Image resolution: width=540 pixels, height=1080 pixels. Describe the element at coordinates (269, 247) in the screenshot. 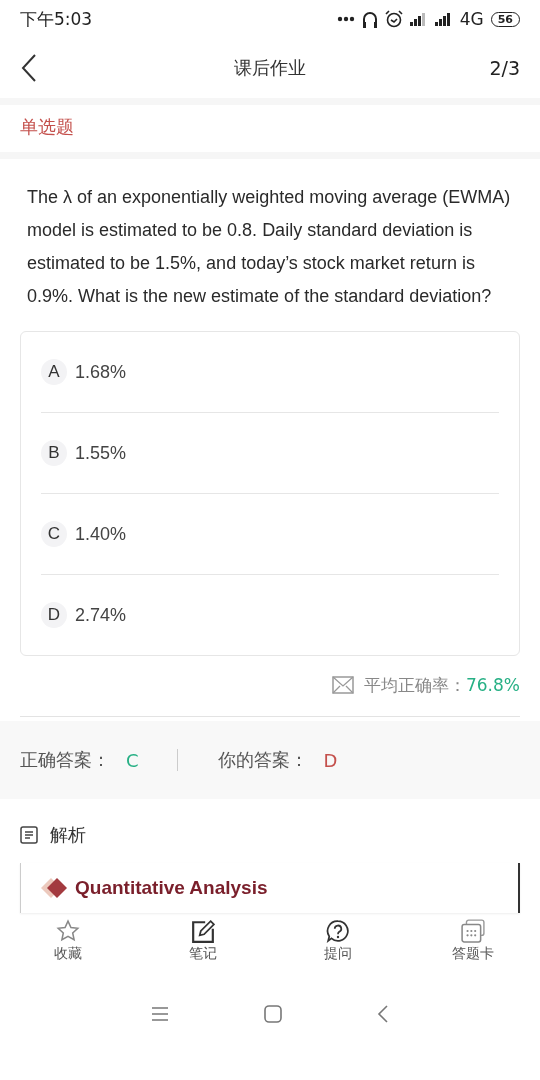

I see `question-text: The λ of an exponentially weighted moving average (EWMA) model is estimated to be 0.8. Daily standard deviation is estimated to be 1.5%, and today’s stock market return is 0.9%. What is the new estimate of the standard deviation?` at that location.